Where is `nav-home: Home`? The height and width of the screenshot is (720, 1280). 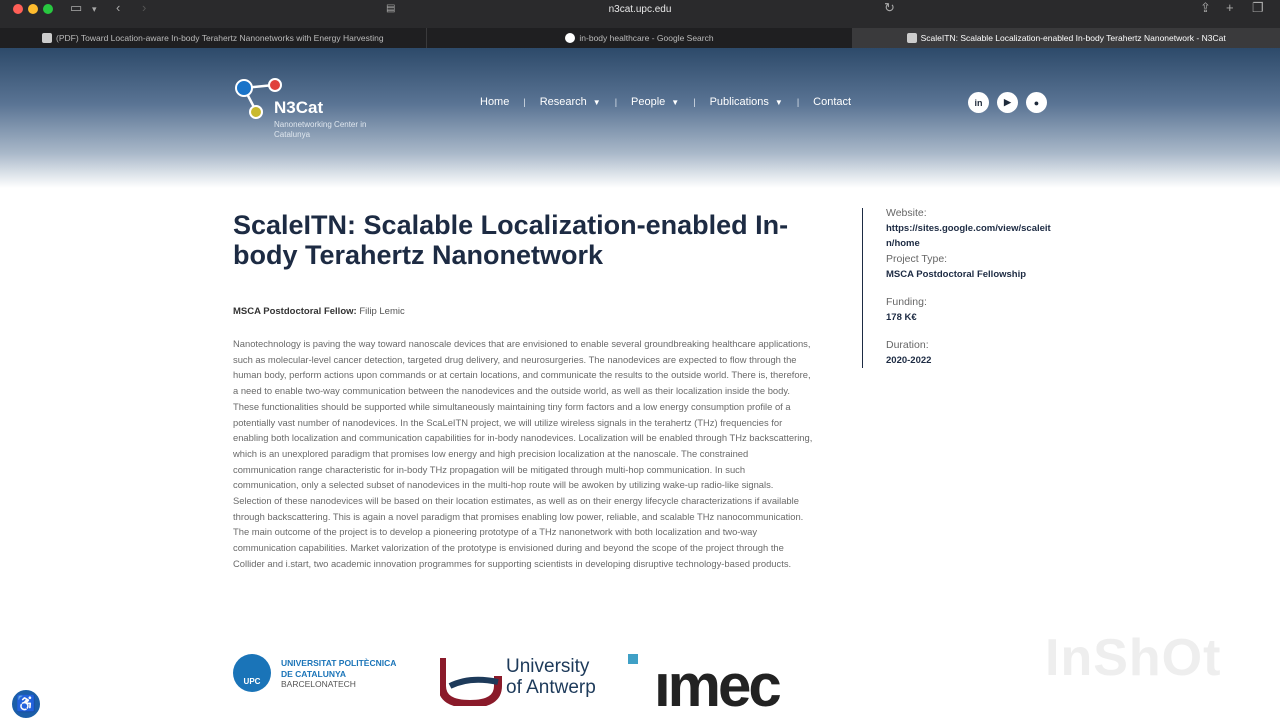 nav-home: Home is located at coordinates (494, 102).